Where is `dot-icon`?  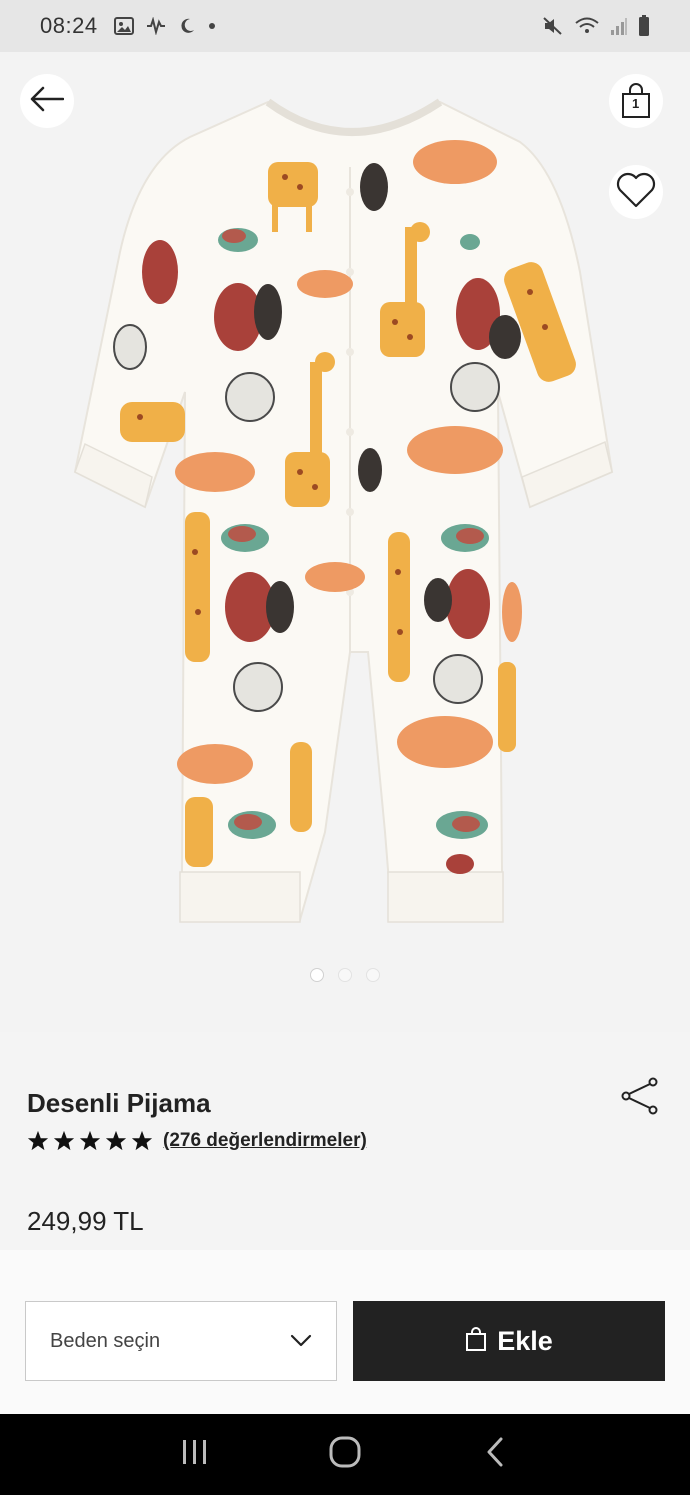
dot-icon is located at coordinates (212, 26).